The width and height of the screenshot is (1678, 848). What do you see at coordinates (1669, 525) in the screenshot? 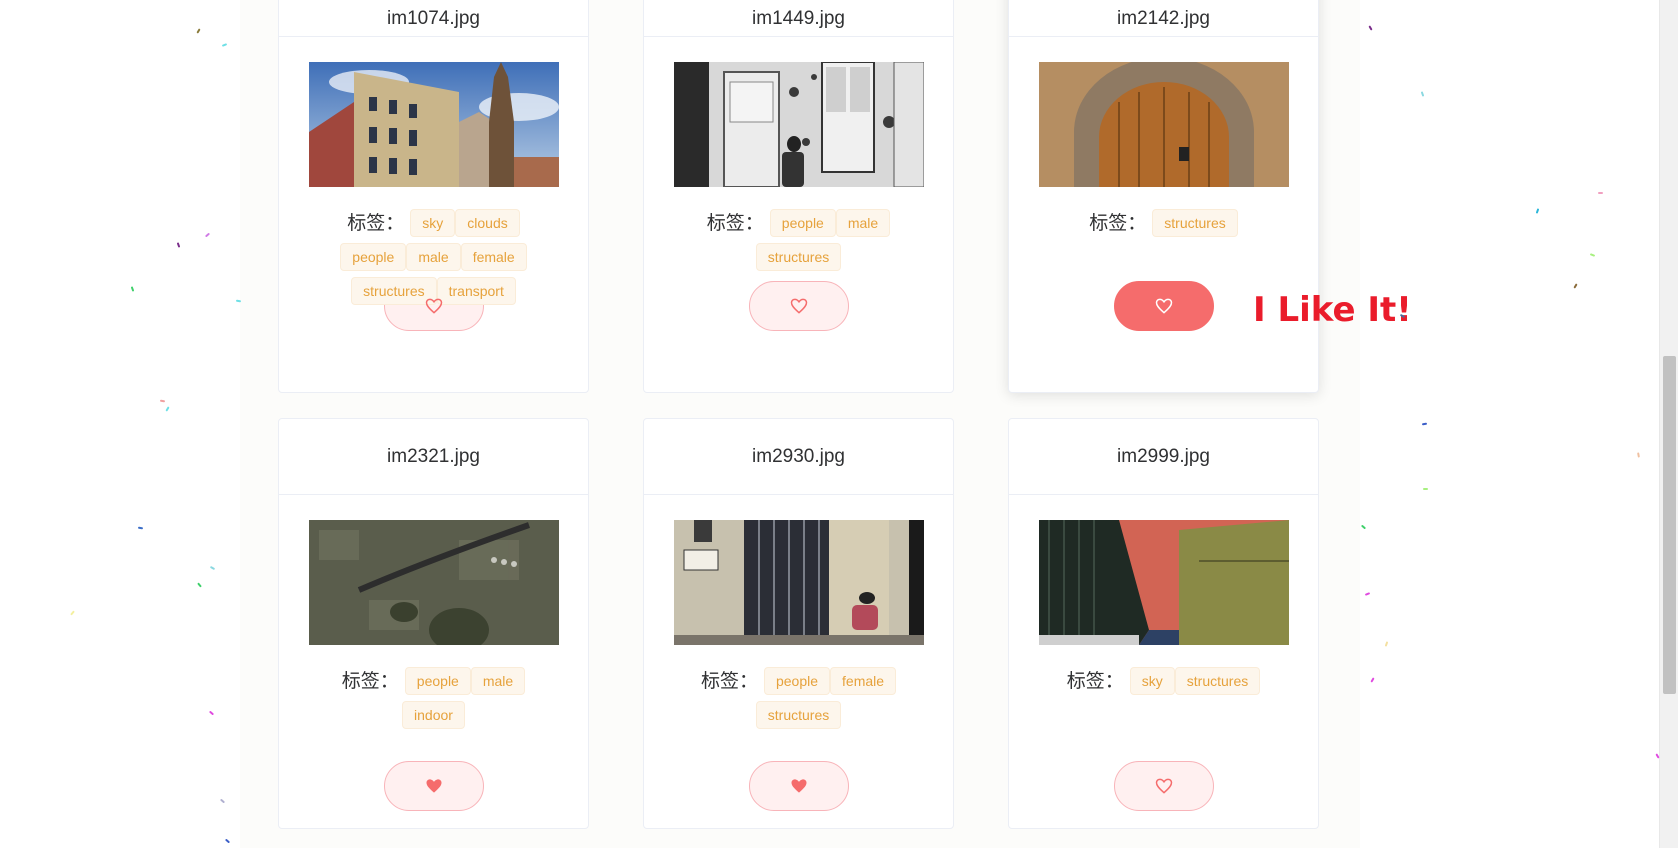
I see `scrollbar-thumb` at bounding box center [1669, 525].